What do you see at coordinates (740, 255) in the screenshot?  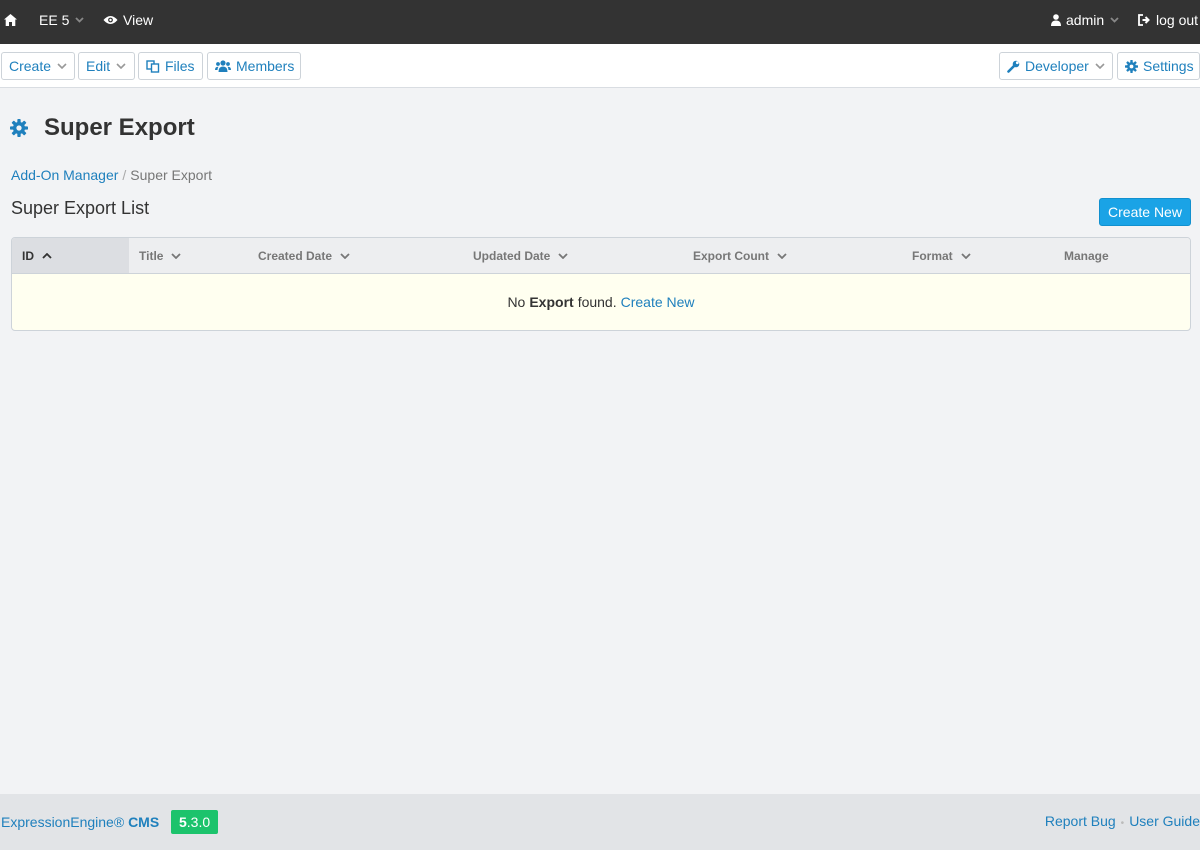 I see `column-export-count: Export Count` at bounding box center [740, 255].